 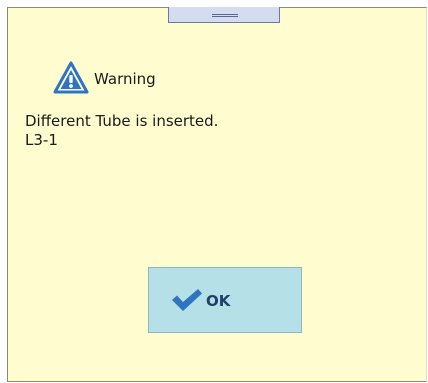 I want to click on grip-icon, so click(x=225, y=15).